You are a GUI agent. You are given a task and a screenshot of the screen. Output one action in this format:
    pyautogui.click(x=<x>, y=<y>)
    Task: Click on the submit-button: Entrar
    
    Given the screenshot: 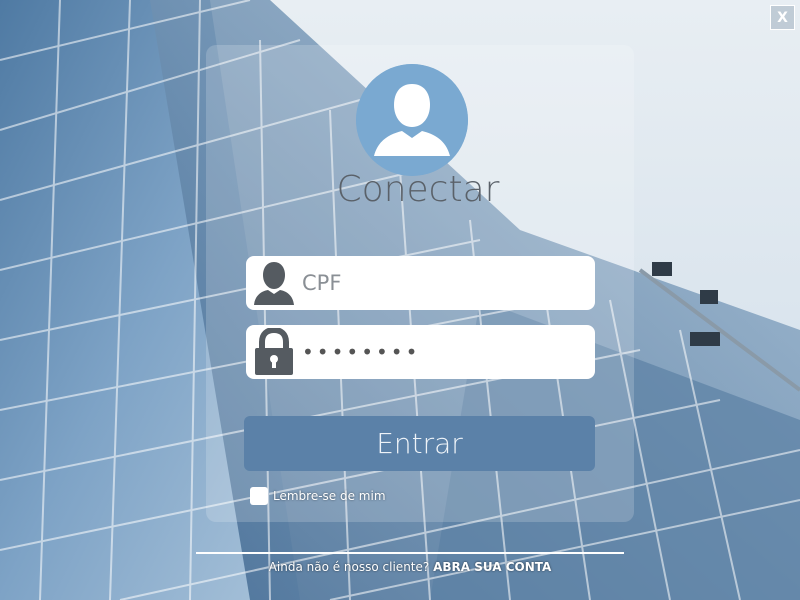 What is the action you would take?
    pyautogui.click(x=419, y=443)
    